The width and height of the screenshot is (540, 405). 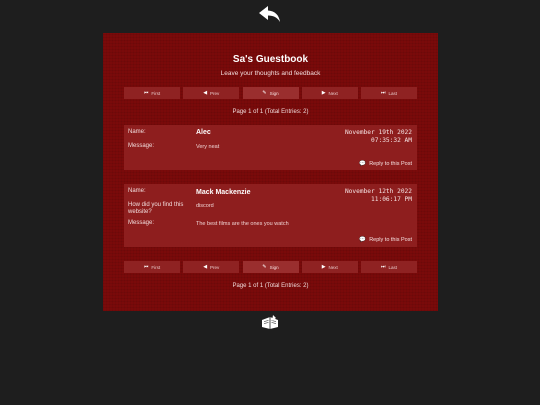 What do you see at coordinates (270, 73) in the screenshot?
I see `guestbook-subtitle: Leave your thoughts and feedback` at bounding box center [270, 73].